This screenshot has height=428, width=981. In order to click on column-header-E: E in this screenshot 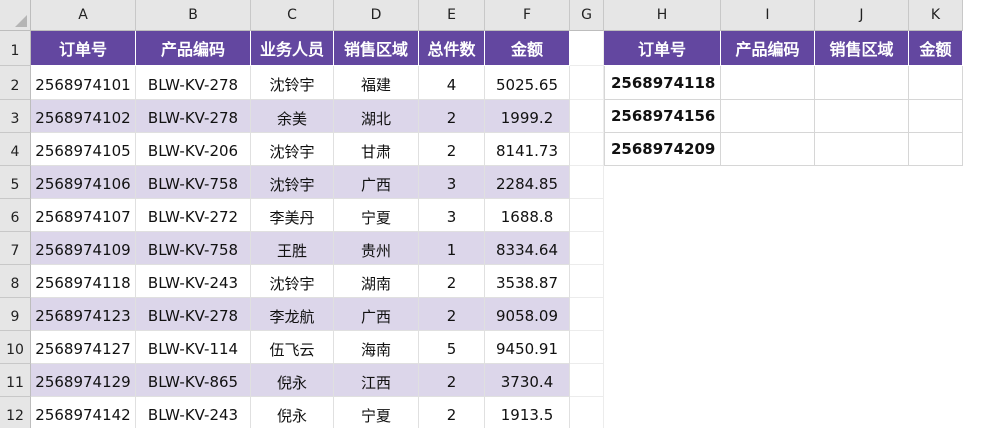, I will do `click(452, 15)`.